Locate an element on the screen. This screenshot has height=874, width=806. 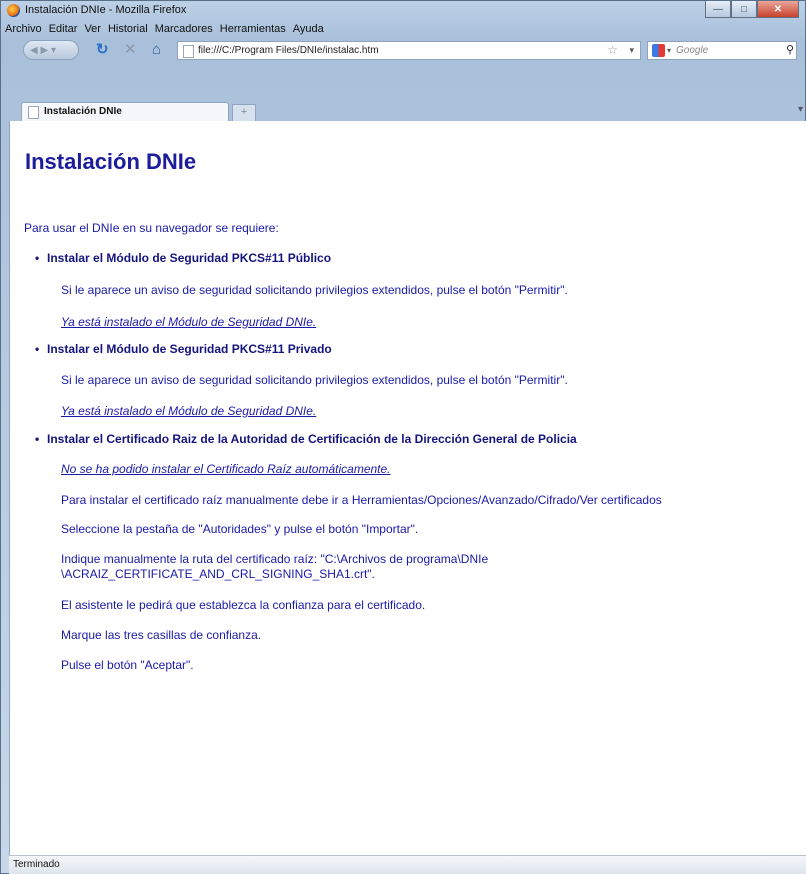
menu-herramientas: Herramientas is located at coordinates (253, 29).